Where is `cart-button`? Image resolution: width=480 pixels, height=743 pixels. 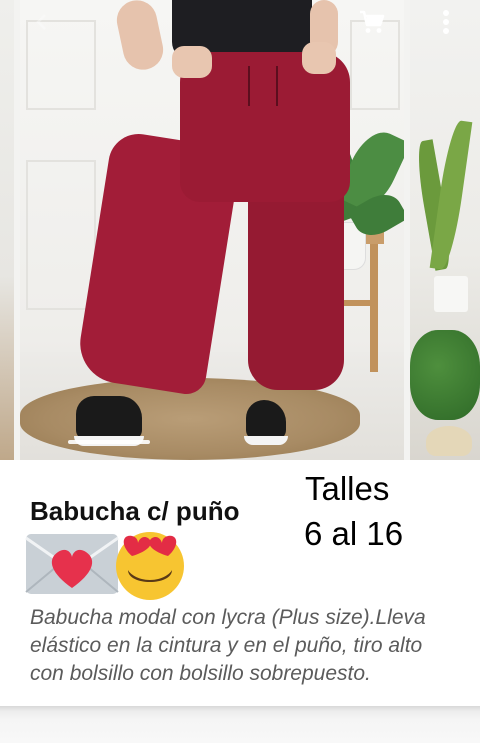 cart-button is located at coordinates (372, 22).